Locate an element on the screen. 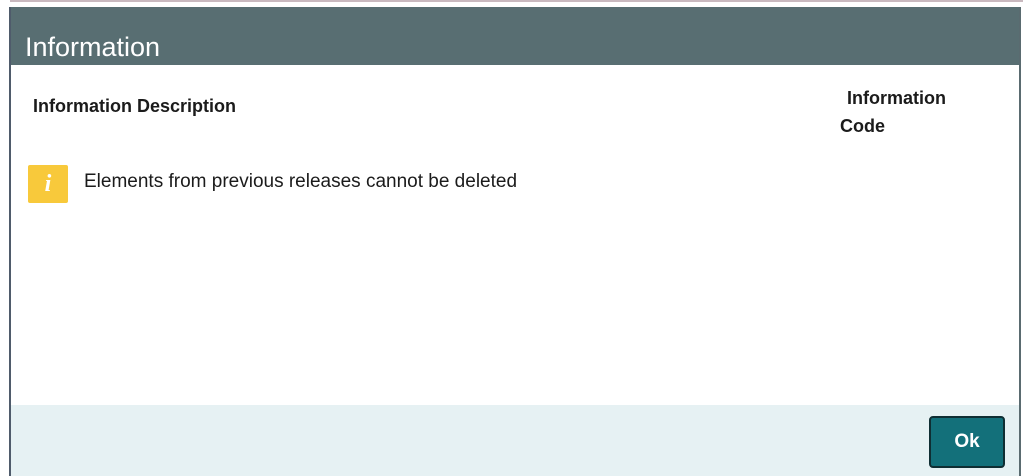  right-border is located at coordinates (1021, 241).